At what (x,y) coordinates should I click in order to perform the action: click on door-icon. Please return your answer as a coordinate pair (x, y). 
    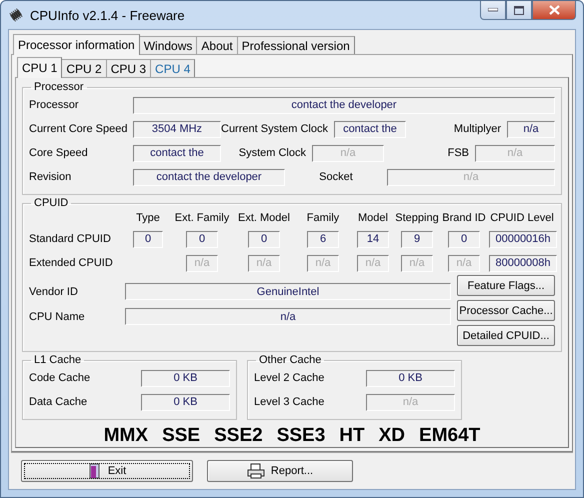
    Looking at the image, I should click on (95, 471).